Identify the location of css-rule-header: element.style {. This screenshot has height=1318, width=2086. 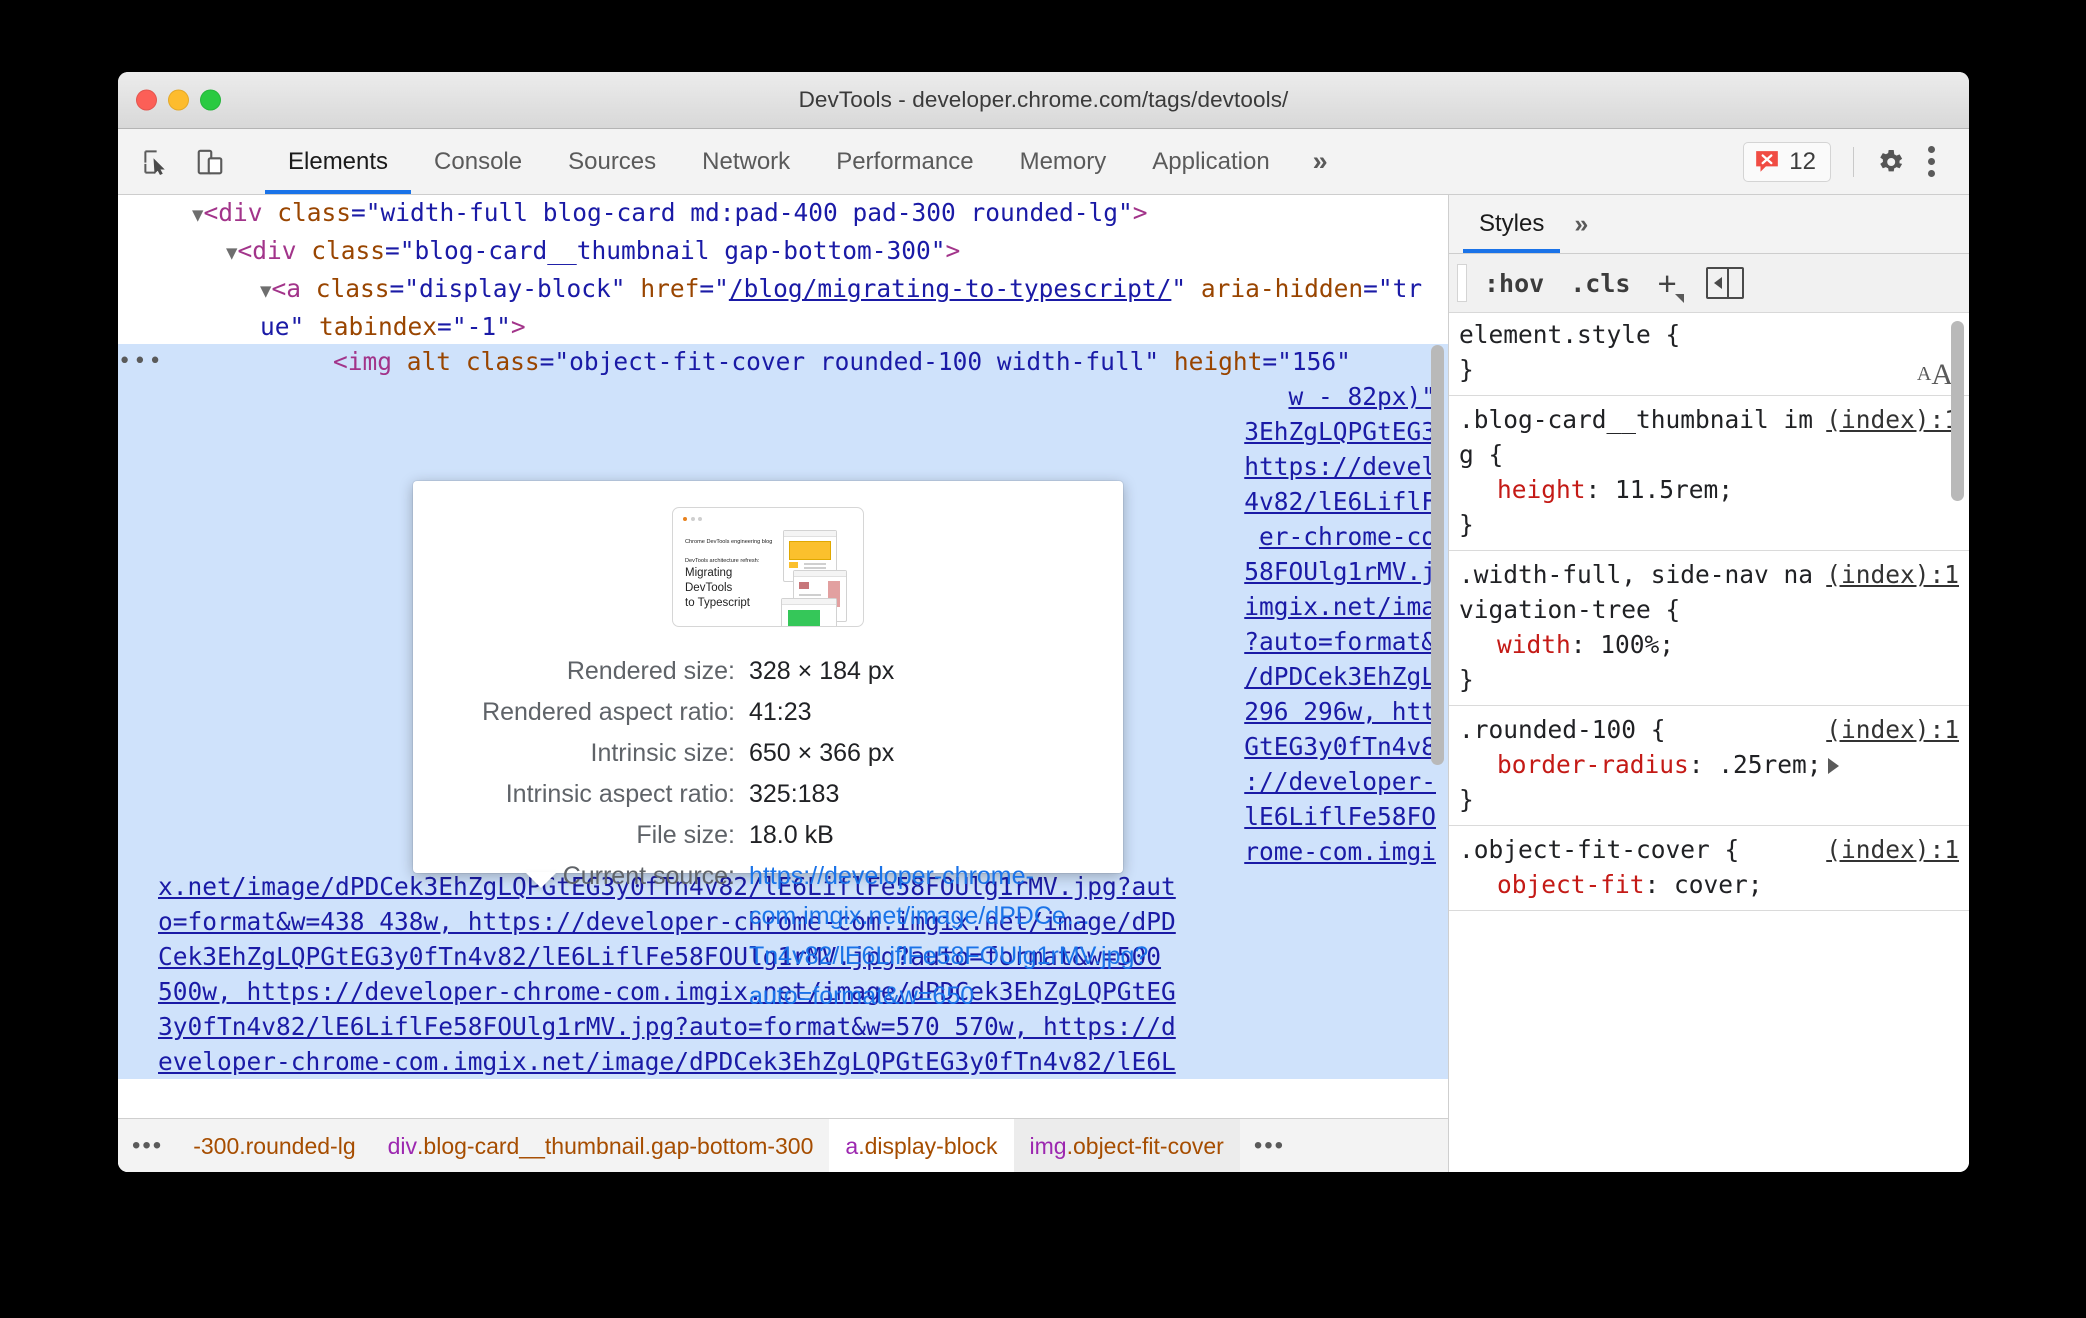
(1709, 334).